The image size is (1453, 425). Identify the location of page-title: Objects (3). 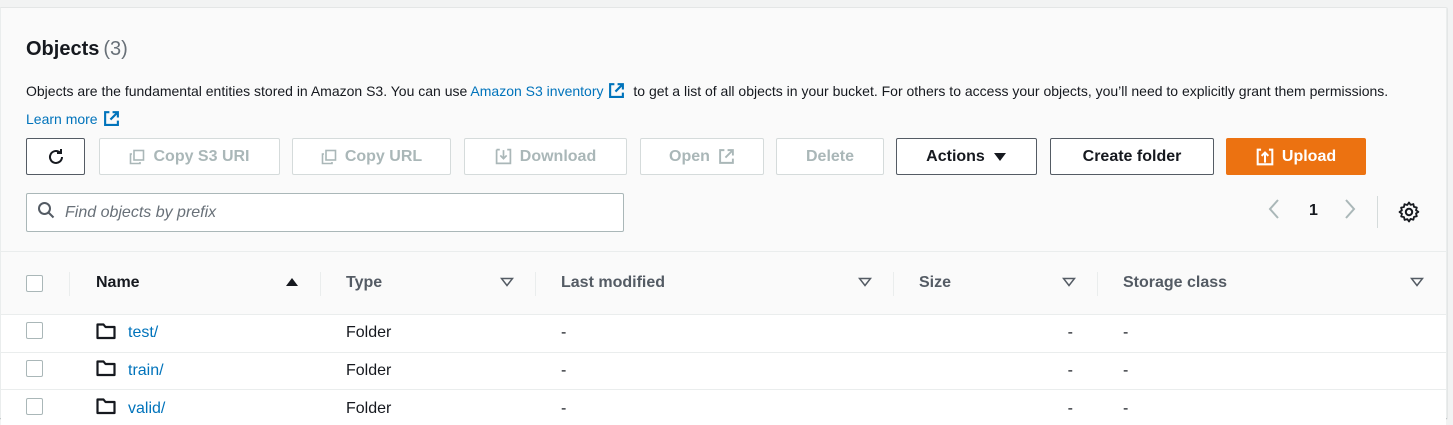
(77, 49).